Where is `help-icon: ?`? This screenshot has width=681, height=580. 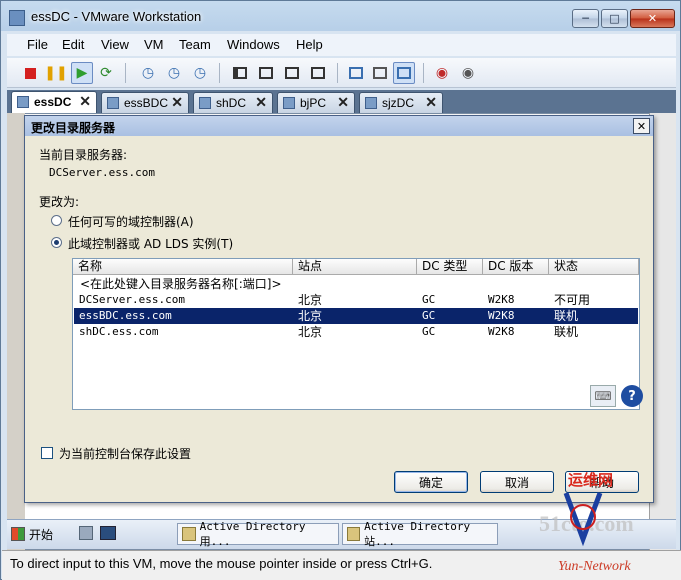 help-icon: ? is located at coordinates (632, 396).